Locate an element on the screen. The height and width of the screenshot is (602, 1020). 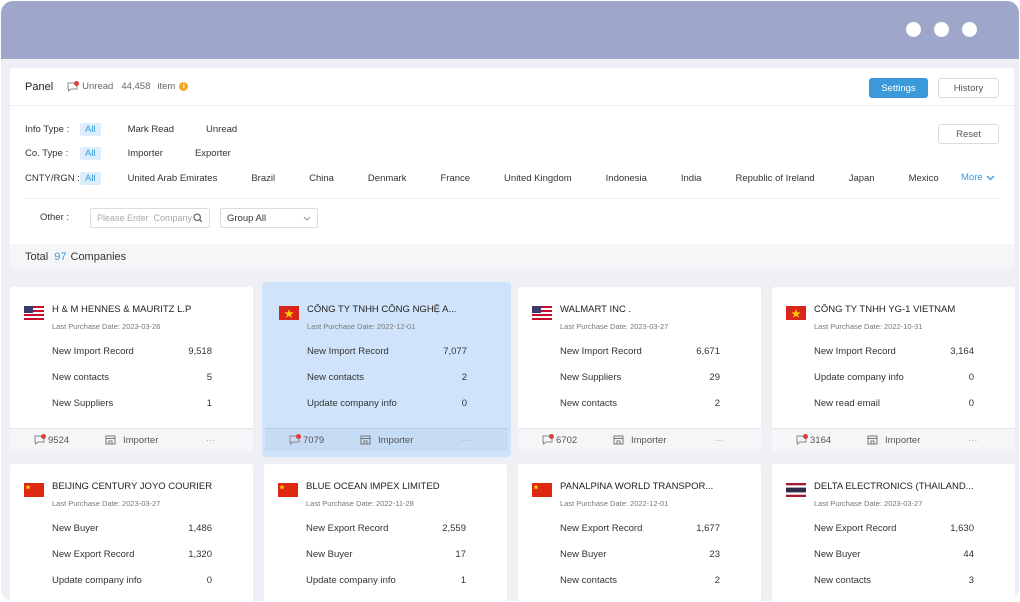
stat-label: New Buyer is located at coordinates (329, 554).